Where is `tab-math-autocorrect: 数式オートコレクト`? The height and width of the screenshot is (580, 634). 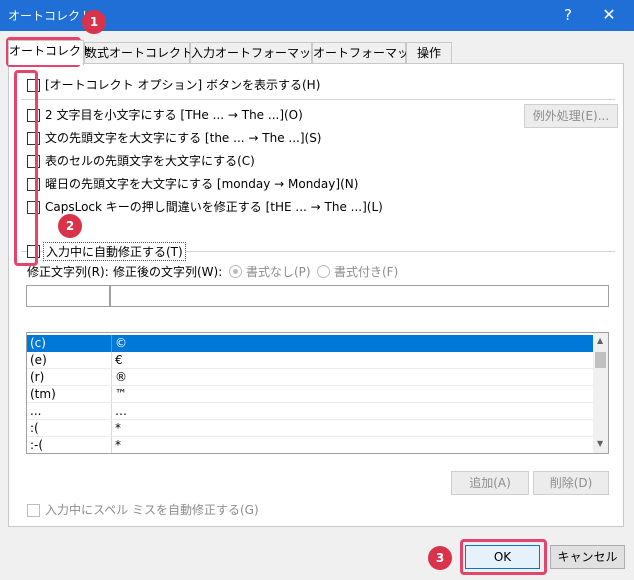 tab-math-autocorrect: 数式オートコレクト is located at coordinates (138, 53).